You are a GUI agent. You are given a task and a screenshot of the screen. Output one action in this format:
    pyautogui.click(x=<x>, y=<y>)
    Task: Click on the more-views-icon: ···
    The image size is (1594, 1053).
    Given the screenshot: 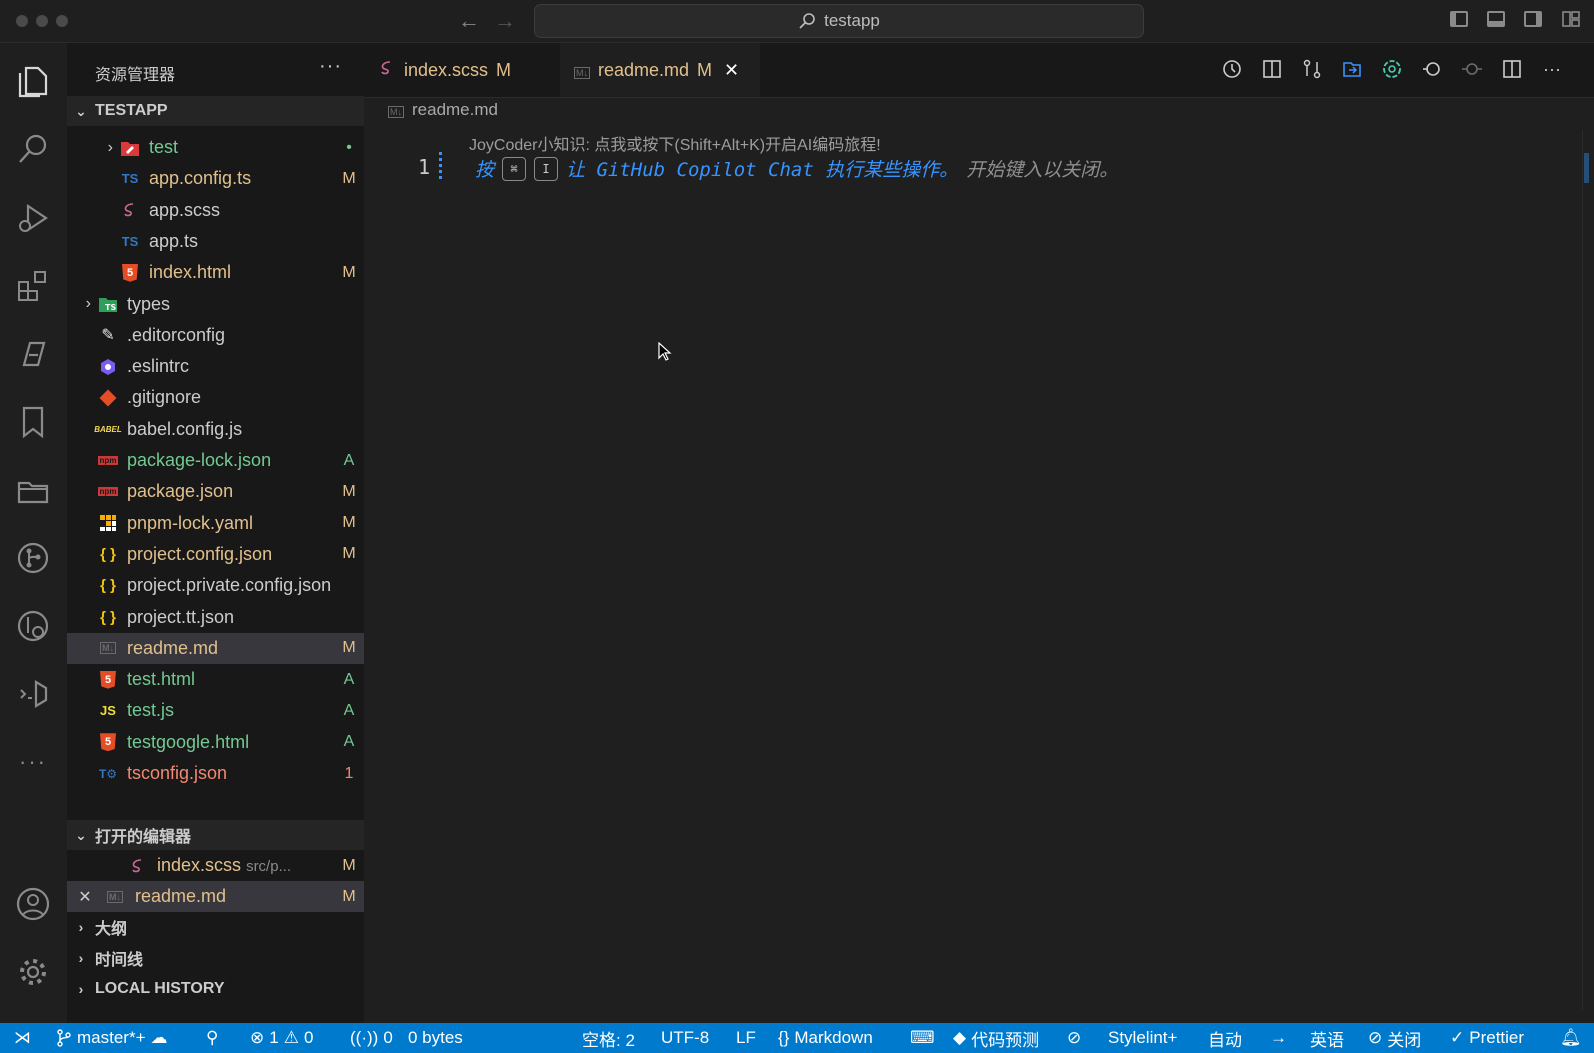 What is the action you would take?
    pyautogui.click(x=33, y=762)
    